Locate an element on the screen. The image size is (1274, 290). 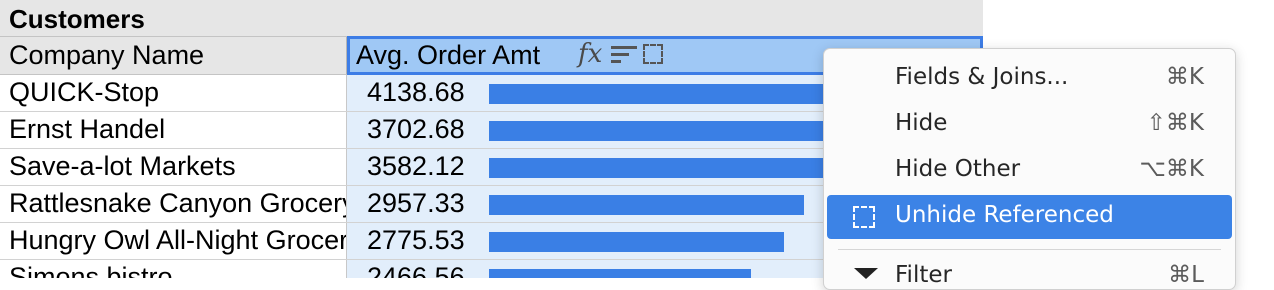
menu-item-shortcut: ⌘K is located at coordinates (1184, 77).